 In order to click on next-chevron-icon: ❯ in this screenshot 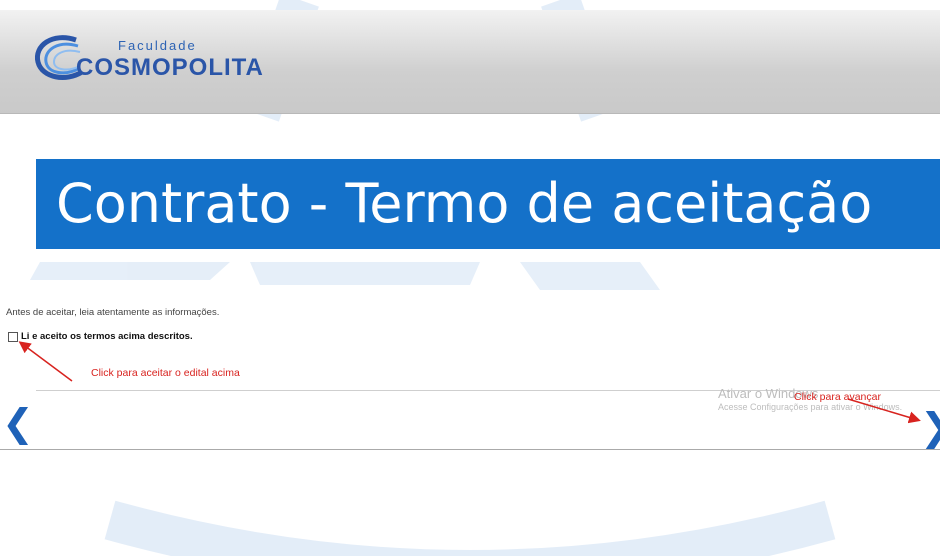, I will do `click(930, 427)`.